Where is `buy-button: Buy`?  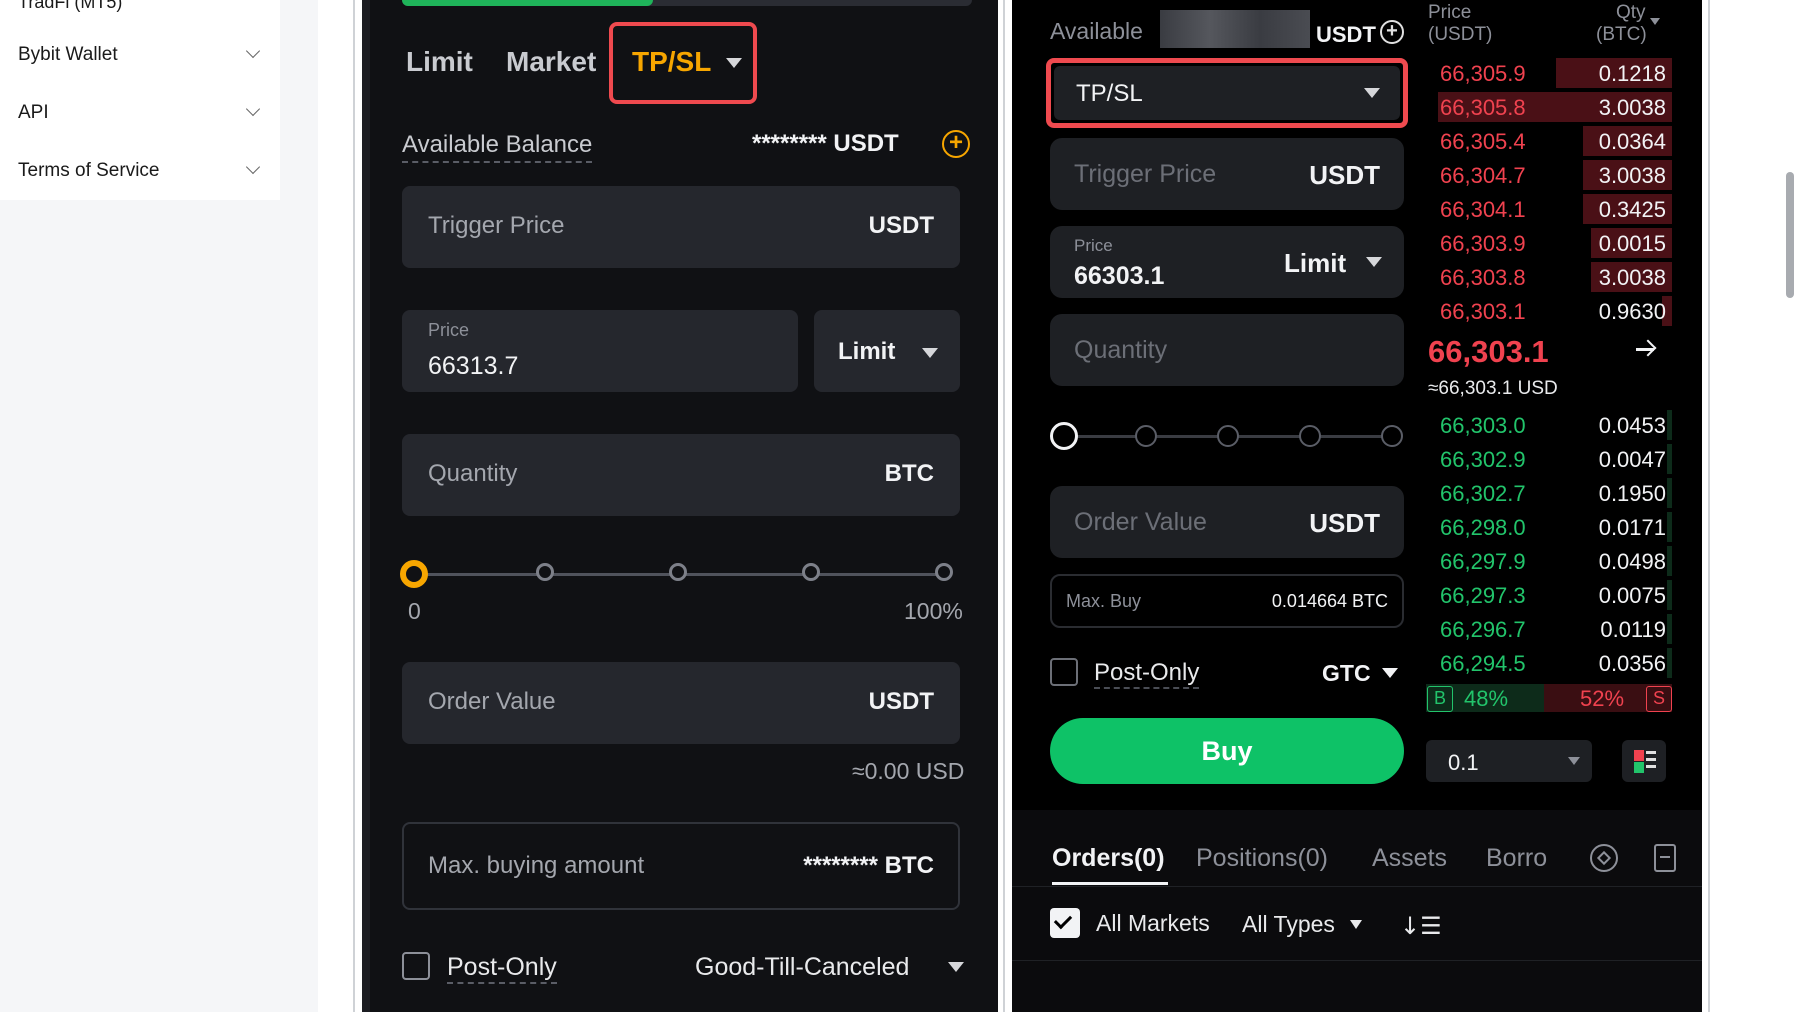 buy-button: Buy is located at coordinates (1227, 751).